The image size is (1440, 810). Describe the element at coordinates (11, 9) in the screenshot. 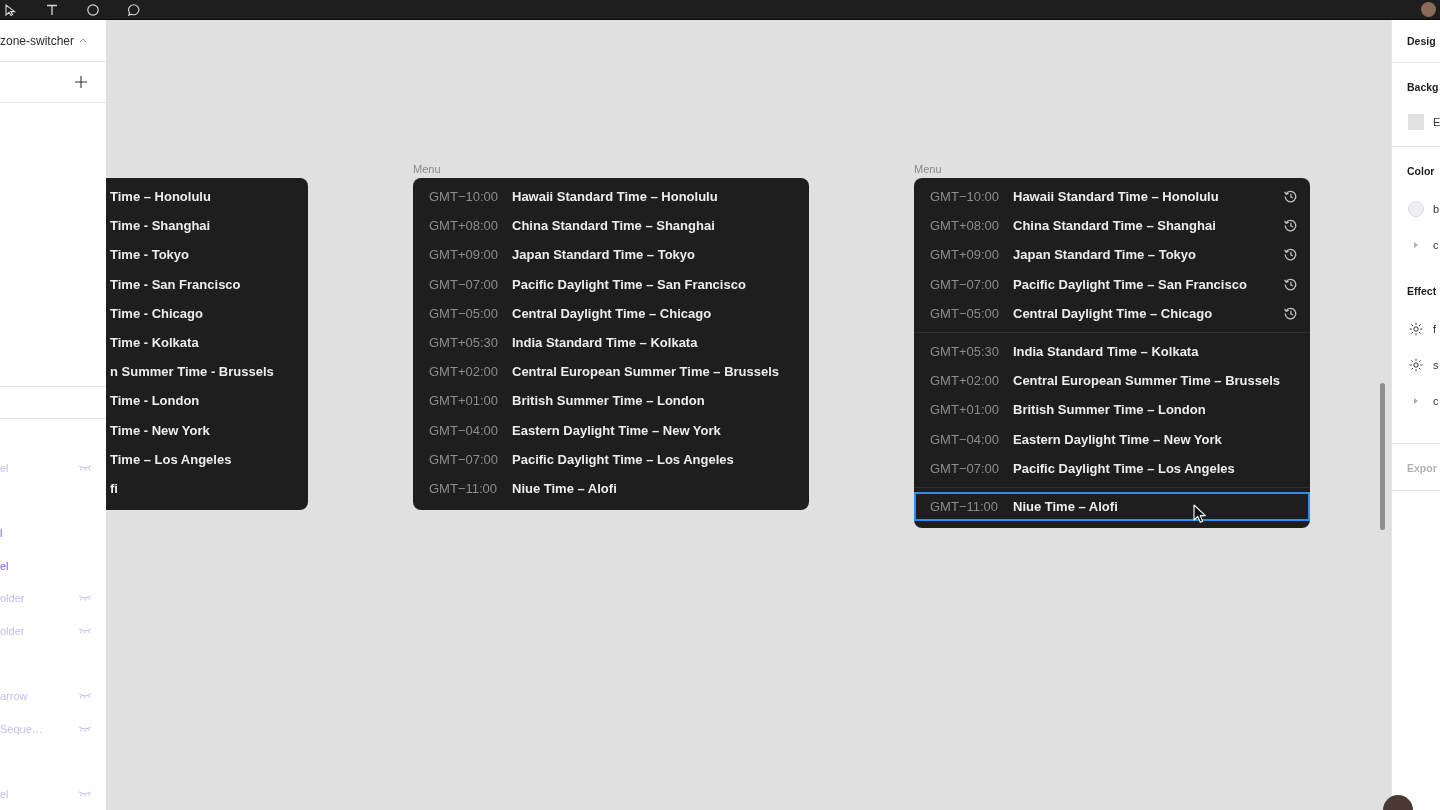

I see `pointer-icon` at that location.